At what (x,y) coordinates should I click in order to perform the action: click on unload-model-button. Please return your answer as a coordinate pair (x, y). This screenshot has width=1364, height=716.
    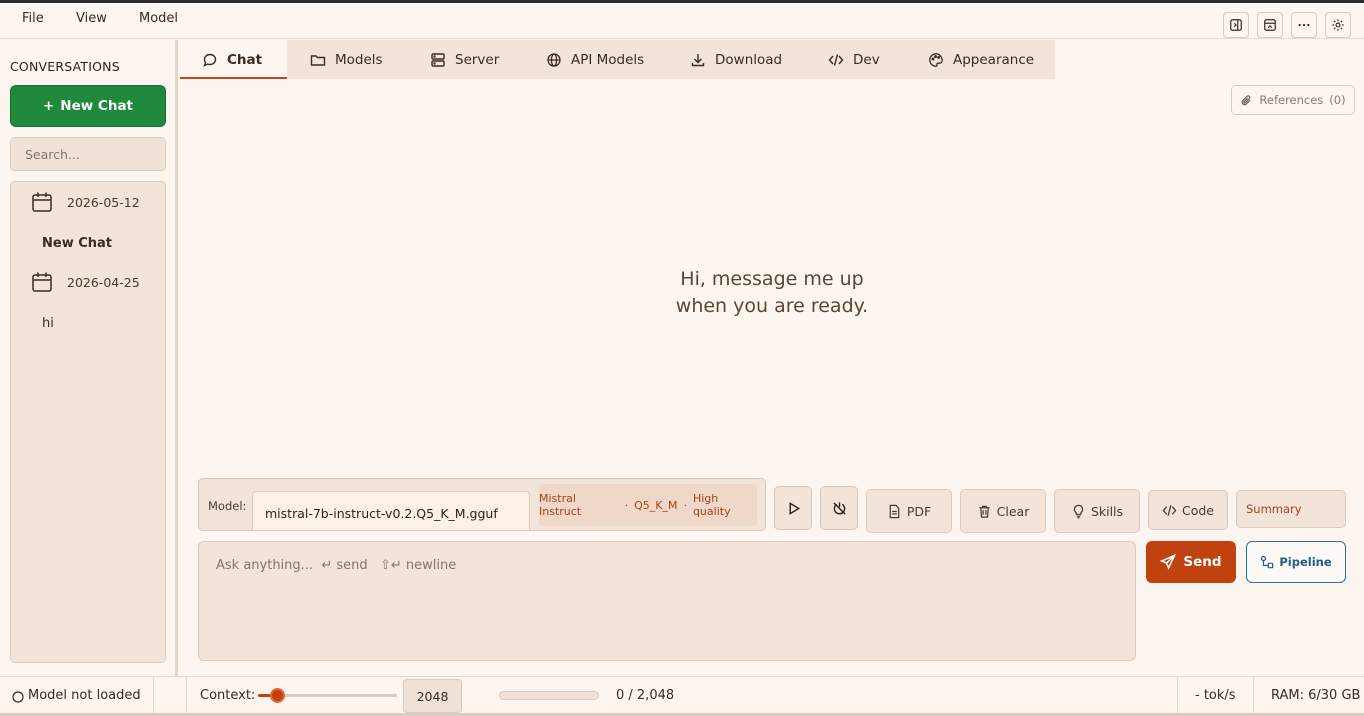
    Looking at the image, I should click on (839, 508).